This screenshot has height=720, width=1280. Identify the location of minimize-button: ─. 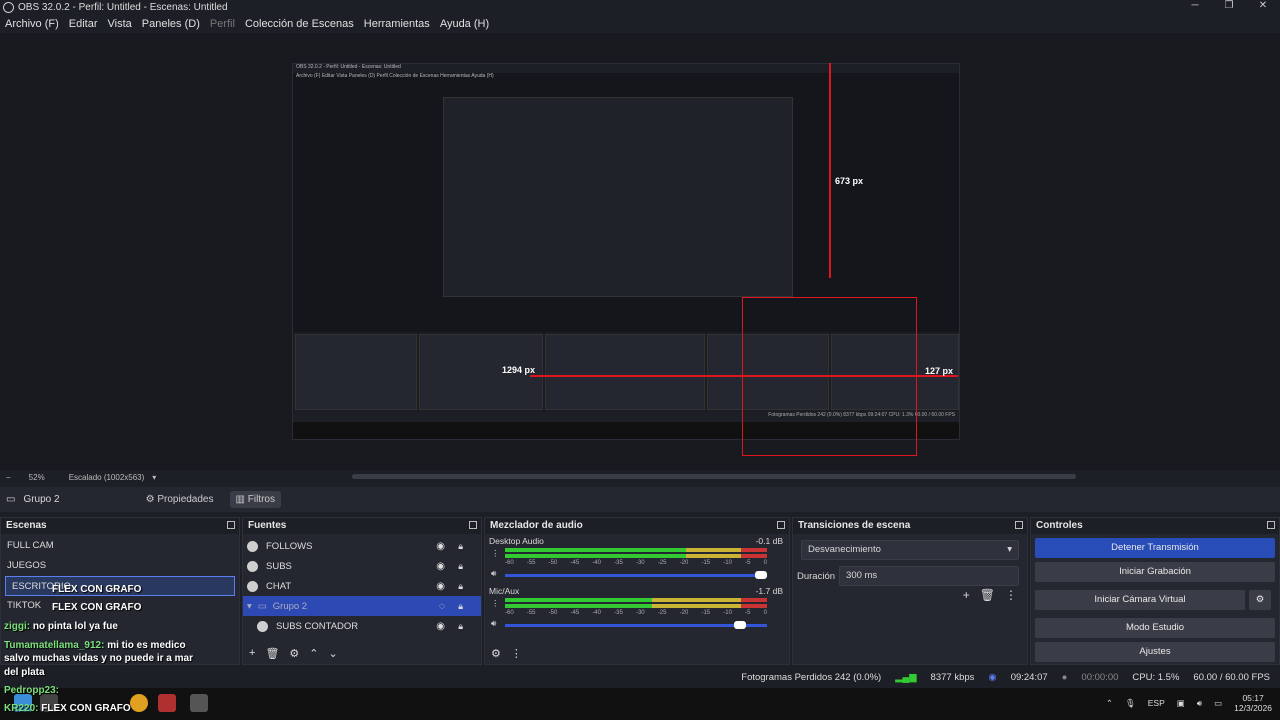
(1195, 5).